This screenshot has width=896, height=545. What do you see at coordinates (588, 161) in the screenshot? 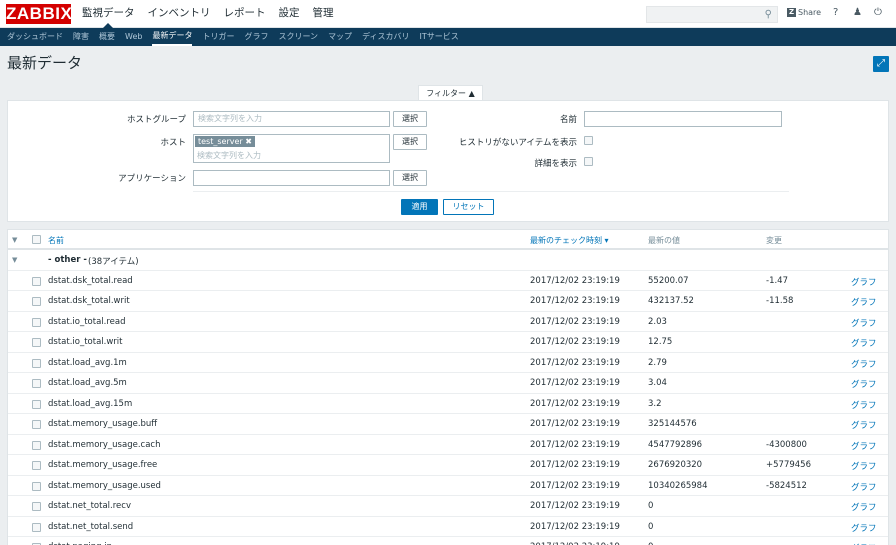
I see `details-checkbox` at bounding box center [588, 161].